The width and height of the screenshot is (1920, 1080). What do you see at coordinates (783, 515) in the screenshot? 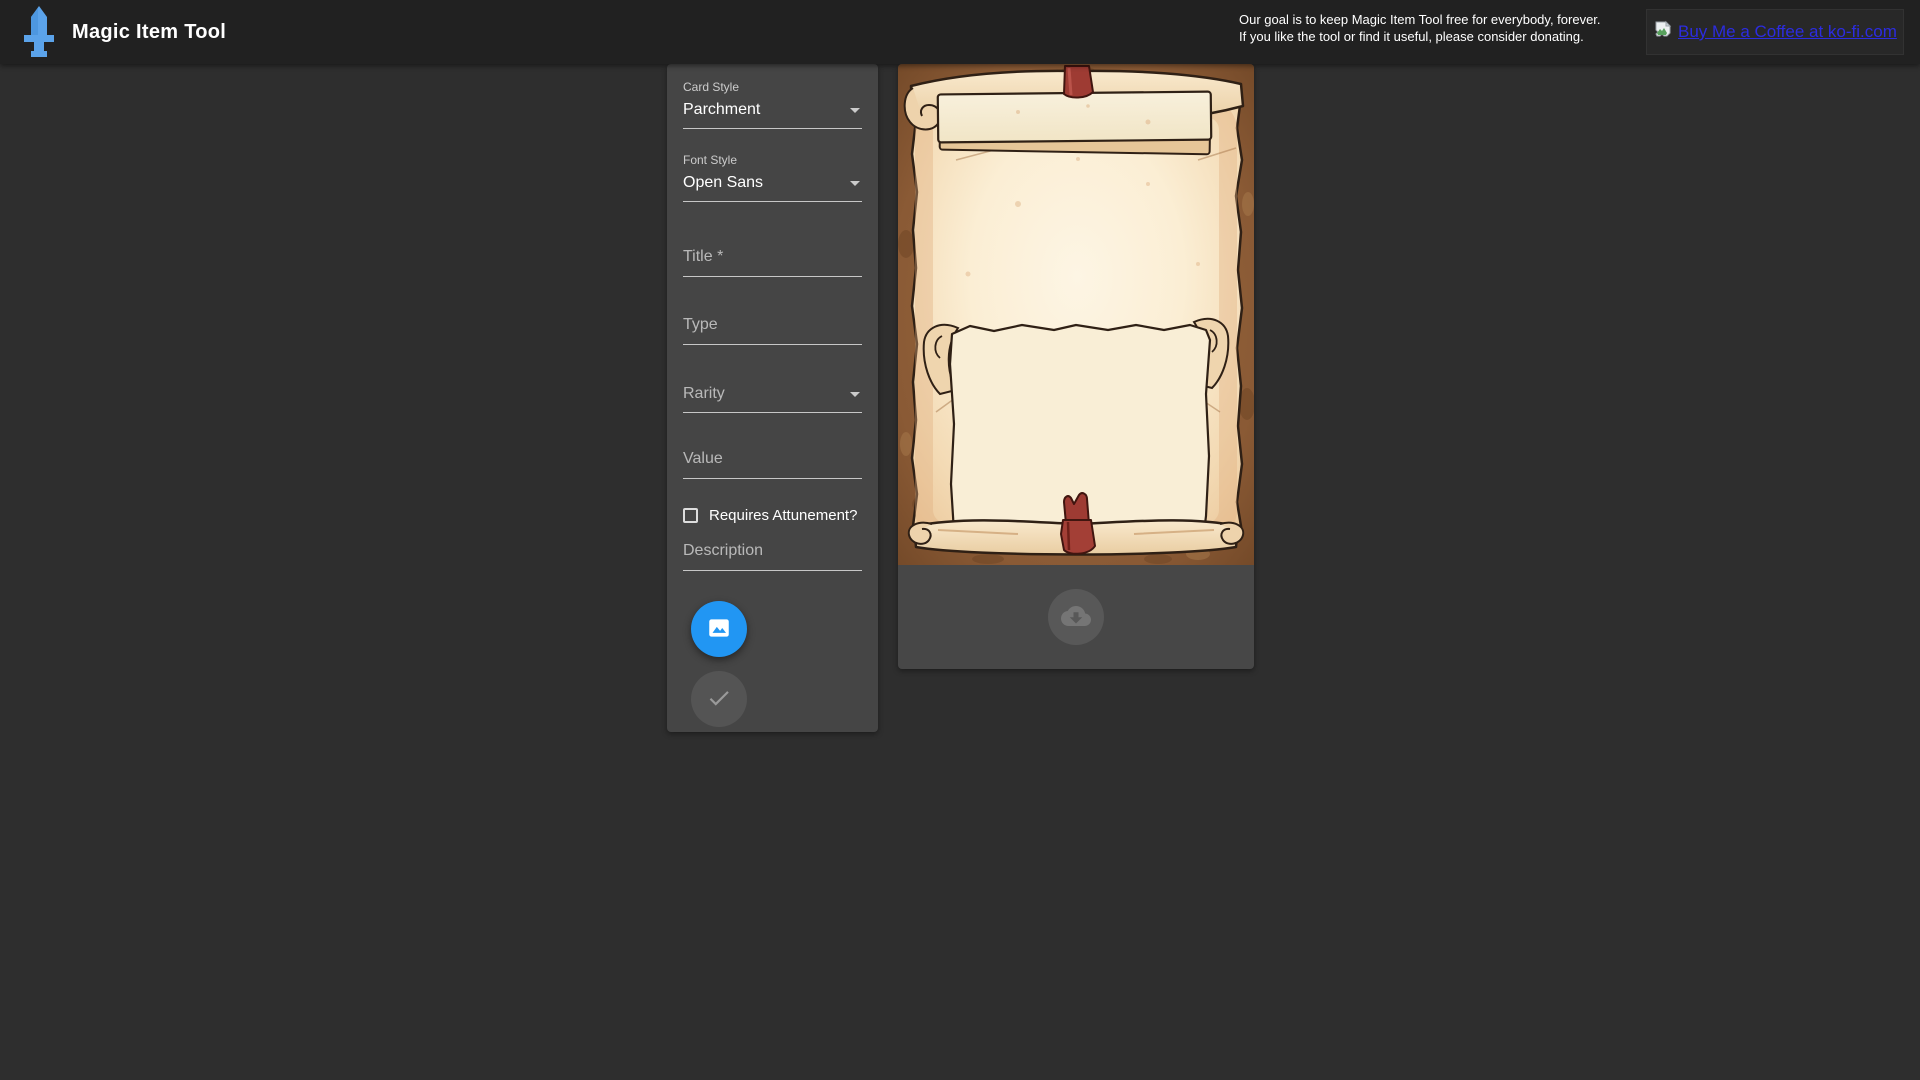
I see `attunement-label: Requires Attunement?` at bounding box center [783, 515].